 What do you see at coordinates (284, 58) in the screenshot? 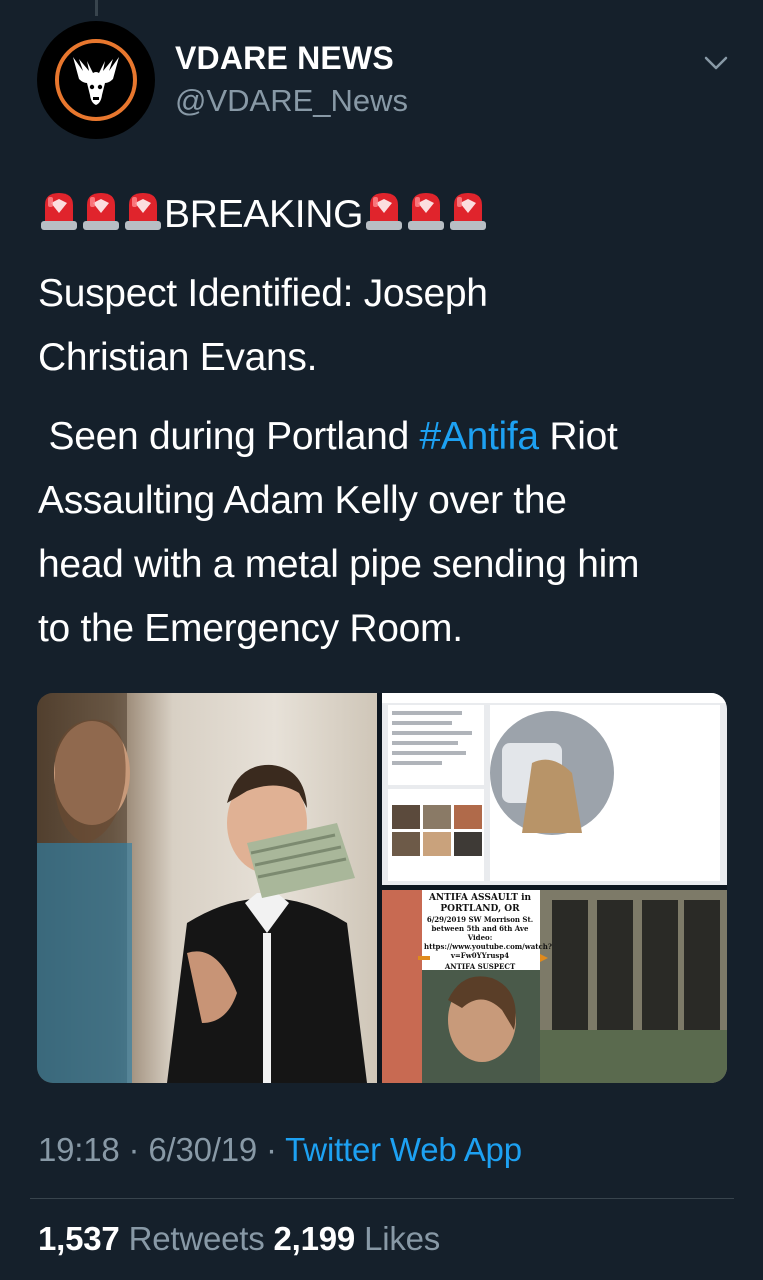
I see `display-name: VDARE NEWS` at bounding box center [284, 58].